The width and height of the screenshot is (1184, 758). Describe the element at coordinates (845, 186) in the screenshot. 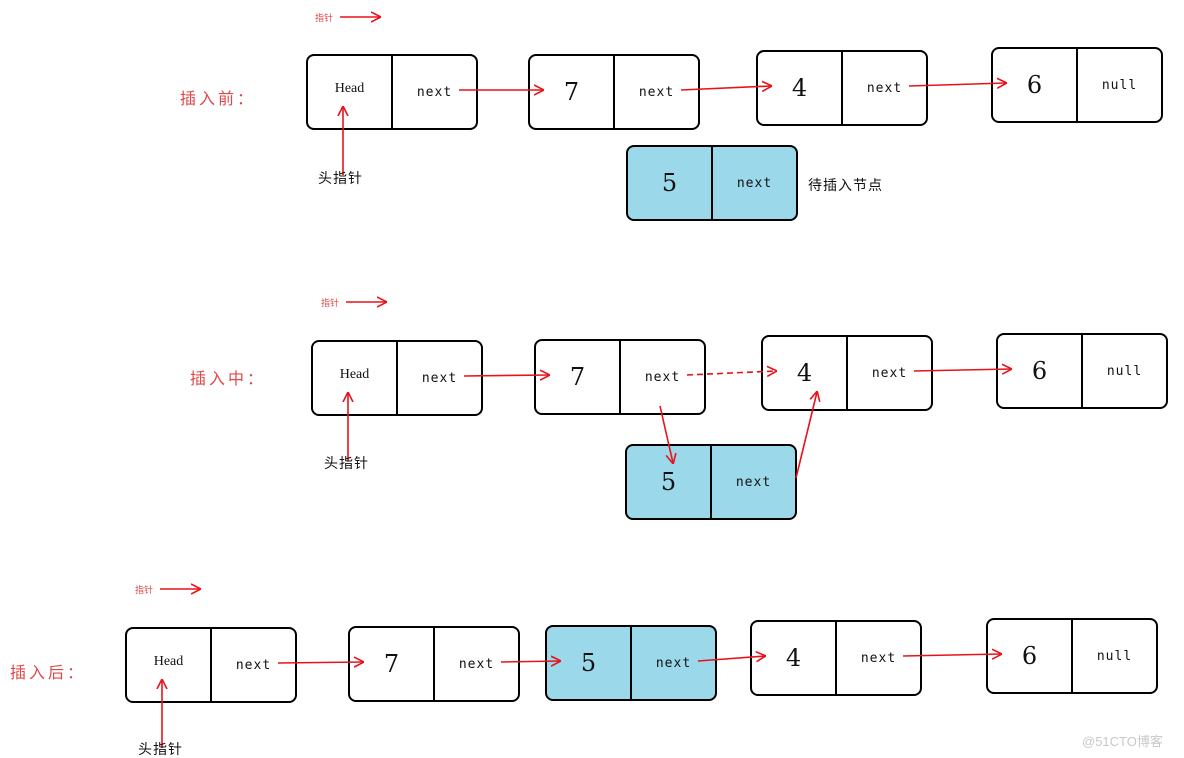

I see `pending-node-caption: 待插入节点` at that location.